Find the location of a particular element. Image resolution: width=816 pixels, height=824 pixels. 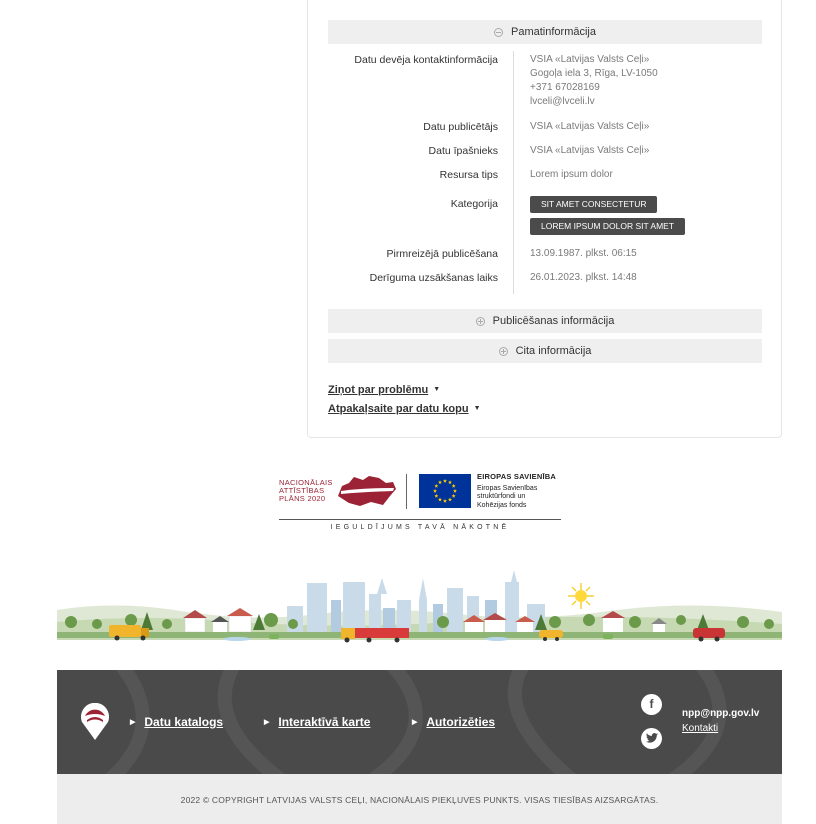

nap-2020-logo-text: NACIONĀLAIS ATTĪSTĪBAS PLĀNS 2020 is located at coordinates (306, 490).